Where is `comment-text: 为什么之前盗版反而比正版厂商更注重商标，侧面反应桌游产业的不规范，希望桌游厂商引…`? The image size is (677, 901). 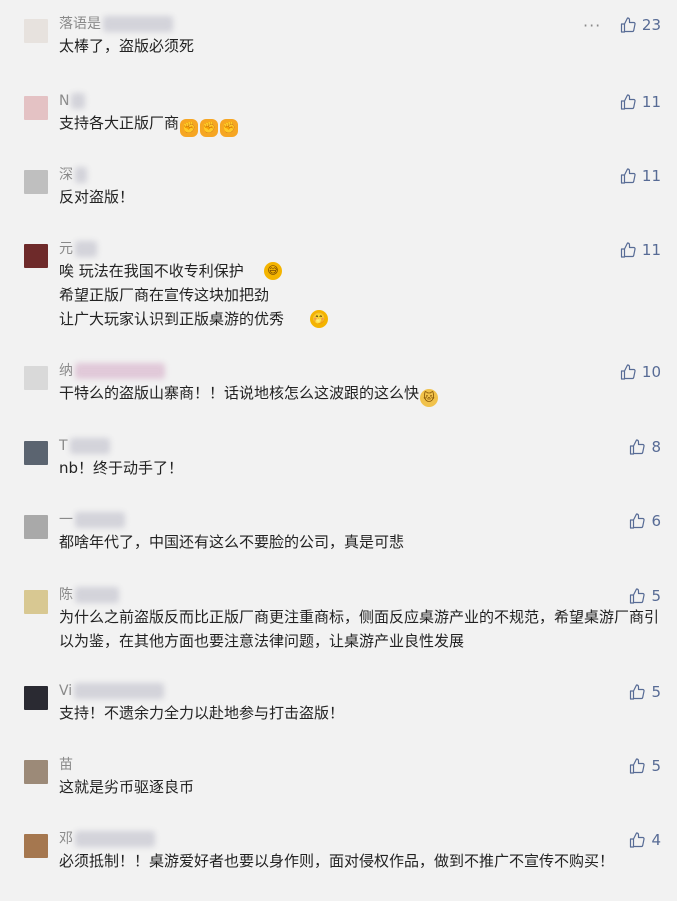 comment-text: 为什么之前盗版反而比正版厂商更注重商标，侧面反应桌游产业的不规范，希望桌游厂商引… is located at coordinates (359, 629).